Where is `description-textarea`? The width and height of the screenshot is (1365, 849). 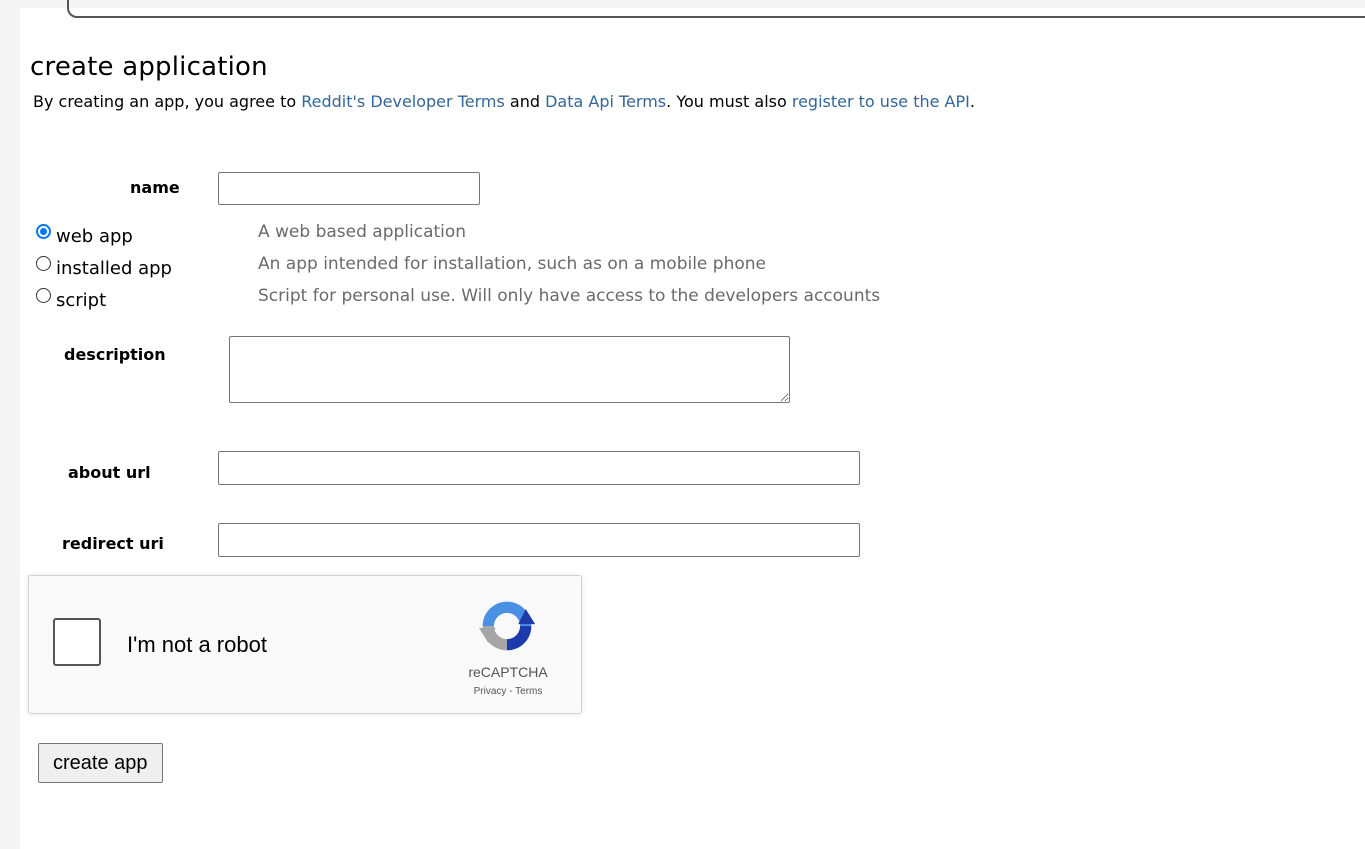
description-textarea is located at coordinates (509, 369).